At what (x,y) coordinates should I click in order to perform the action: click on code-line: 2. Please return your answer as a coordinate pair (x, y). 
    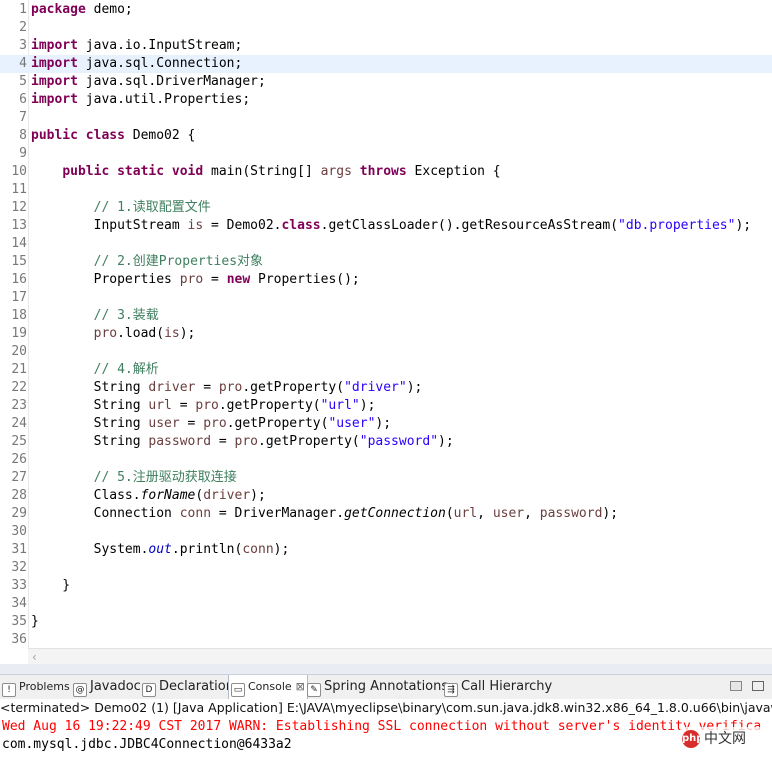
    Looking at the image, I should click on (386, 28).